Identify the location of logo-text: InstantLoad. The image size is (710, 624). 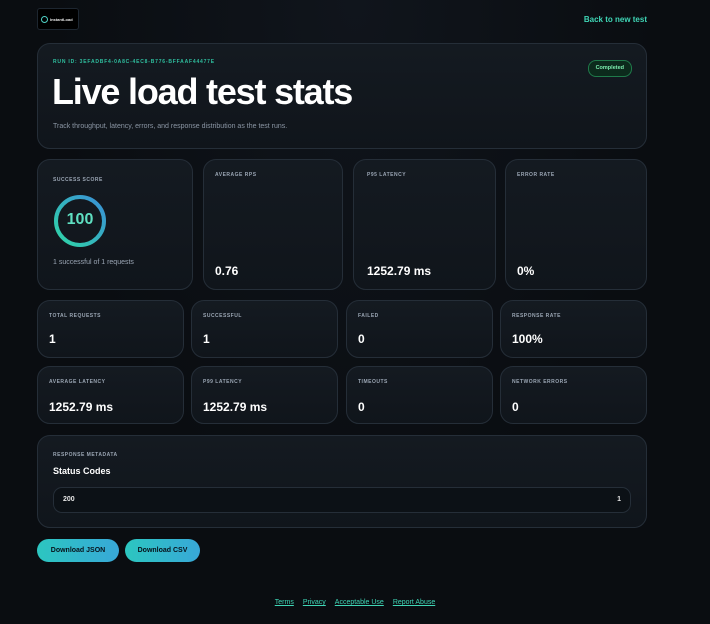
(61, 19).